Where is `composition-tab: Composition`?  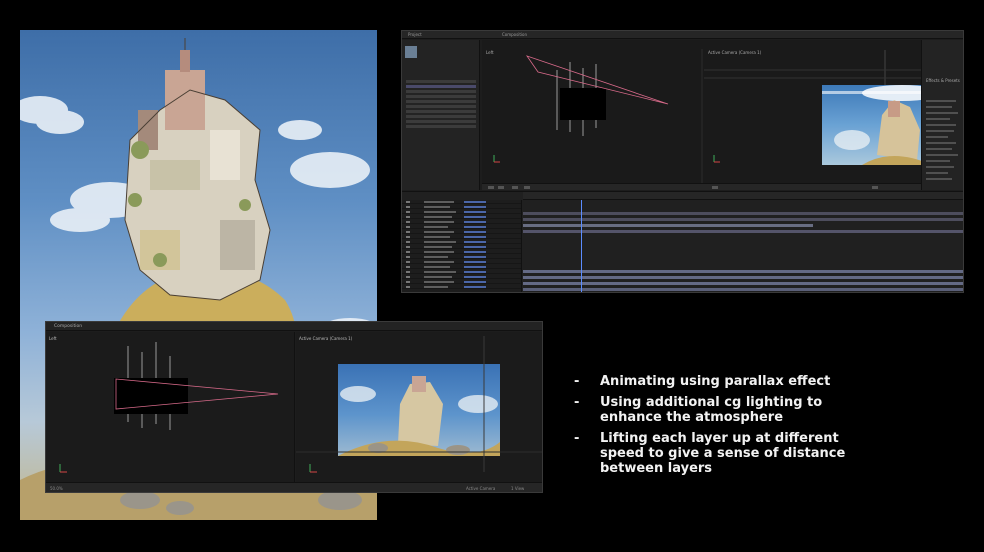
composition-tab: Composition is located at coordinates (68, 326).